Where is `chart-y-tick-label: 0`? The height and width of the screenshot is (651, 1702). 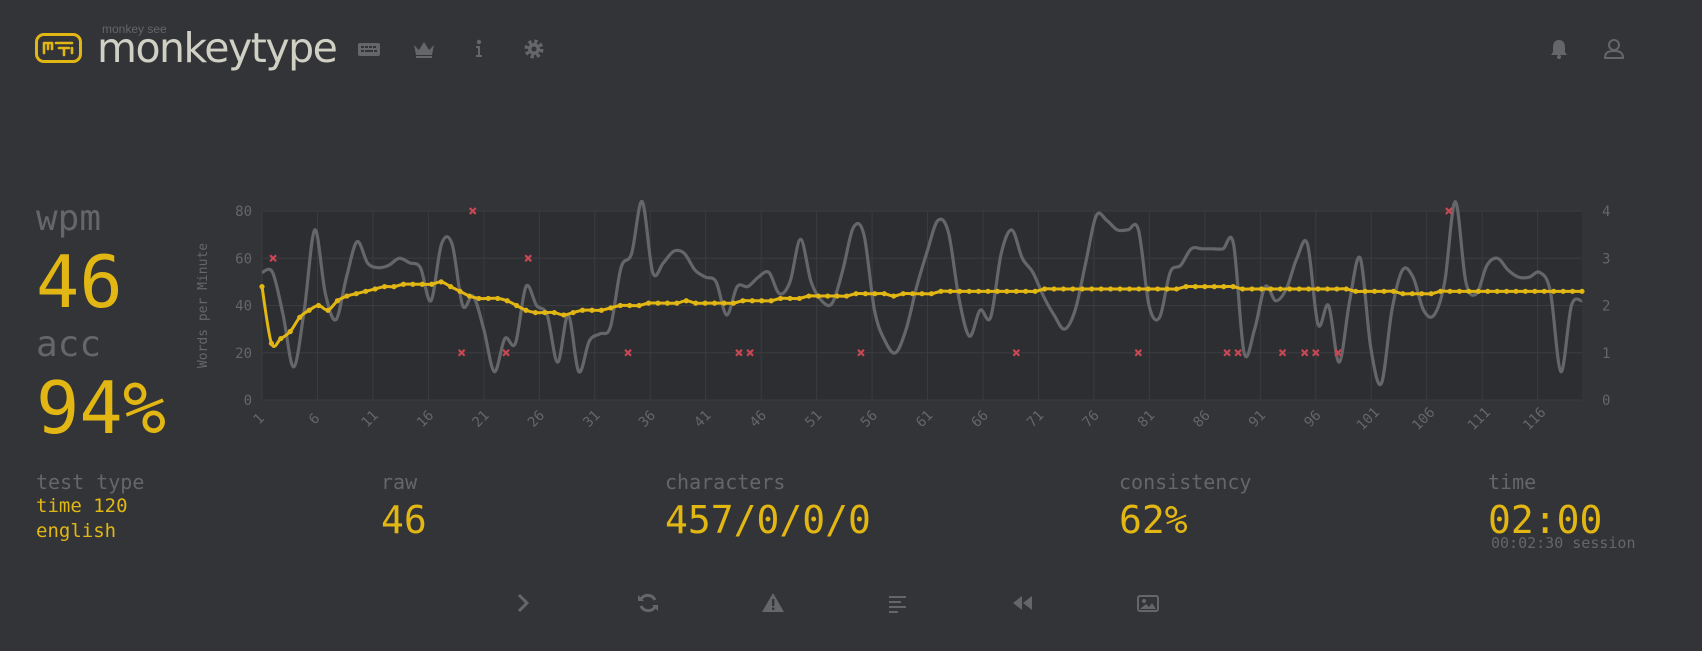
chart-y-tick-label: 0 is located at coordinates (248, 401).